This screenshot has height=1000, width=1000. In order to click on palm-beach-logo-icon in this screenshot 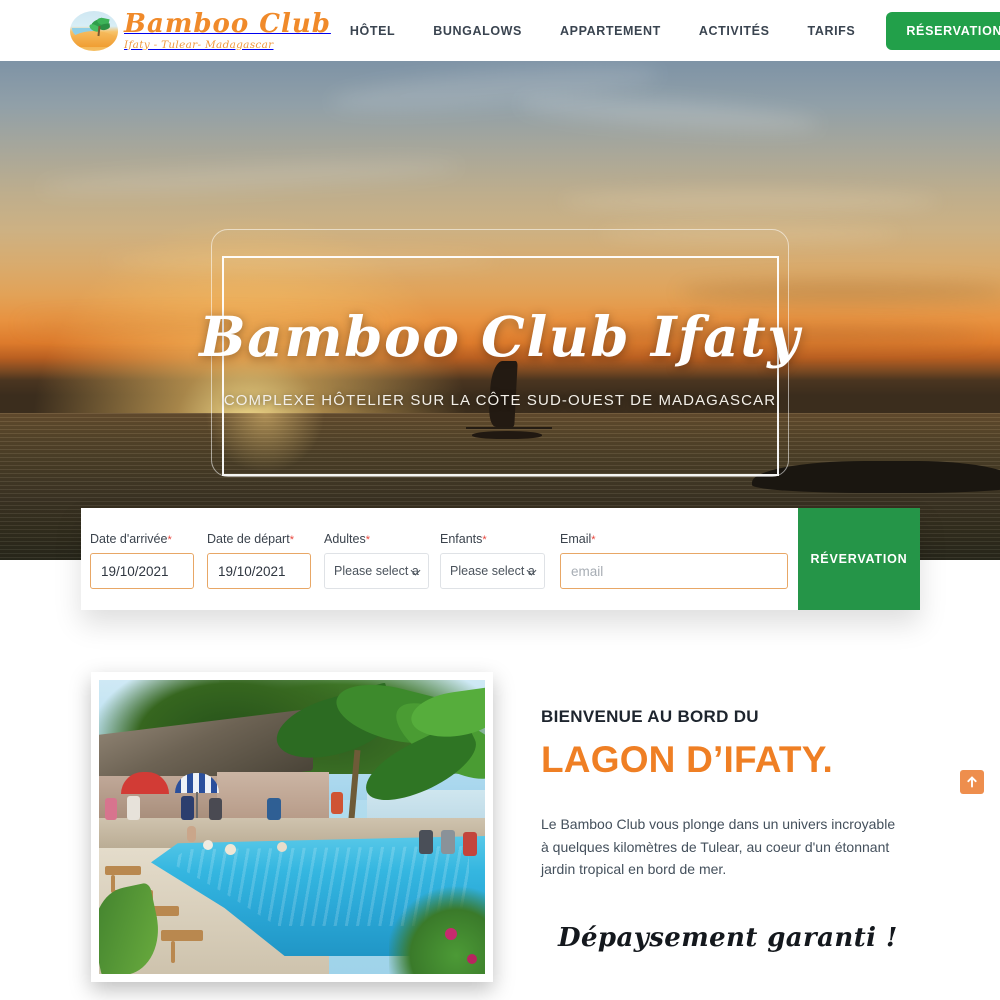, I will do `click(94, 30)`.